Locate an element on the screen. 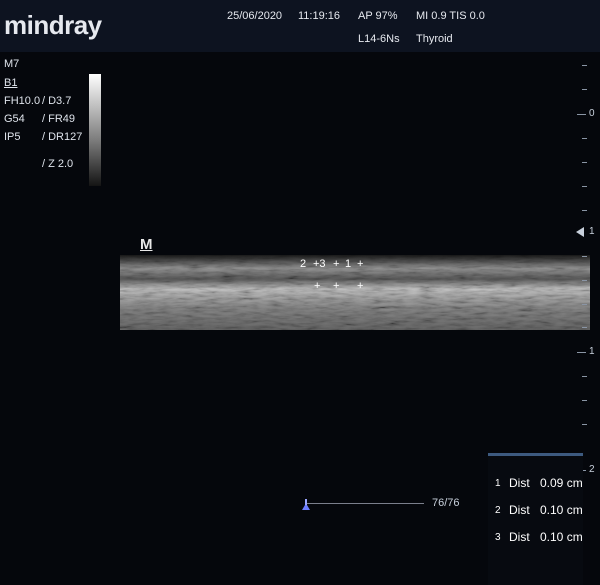 The width and height of the screenshot is (600, 585). ip-param: IP5 is located at coordinates (12, 137).